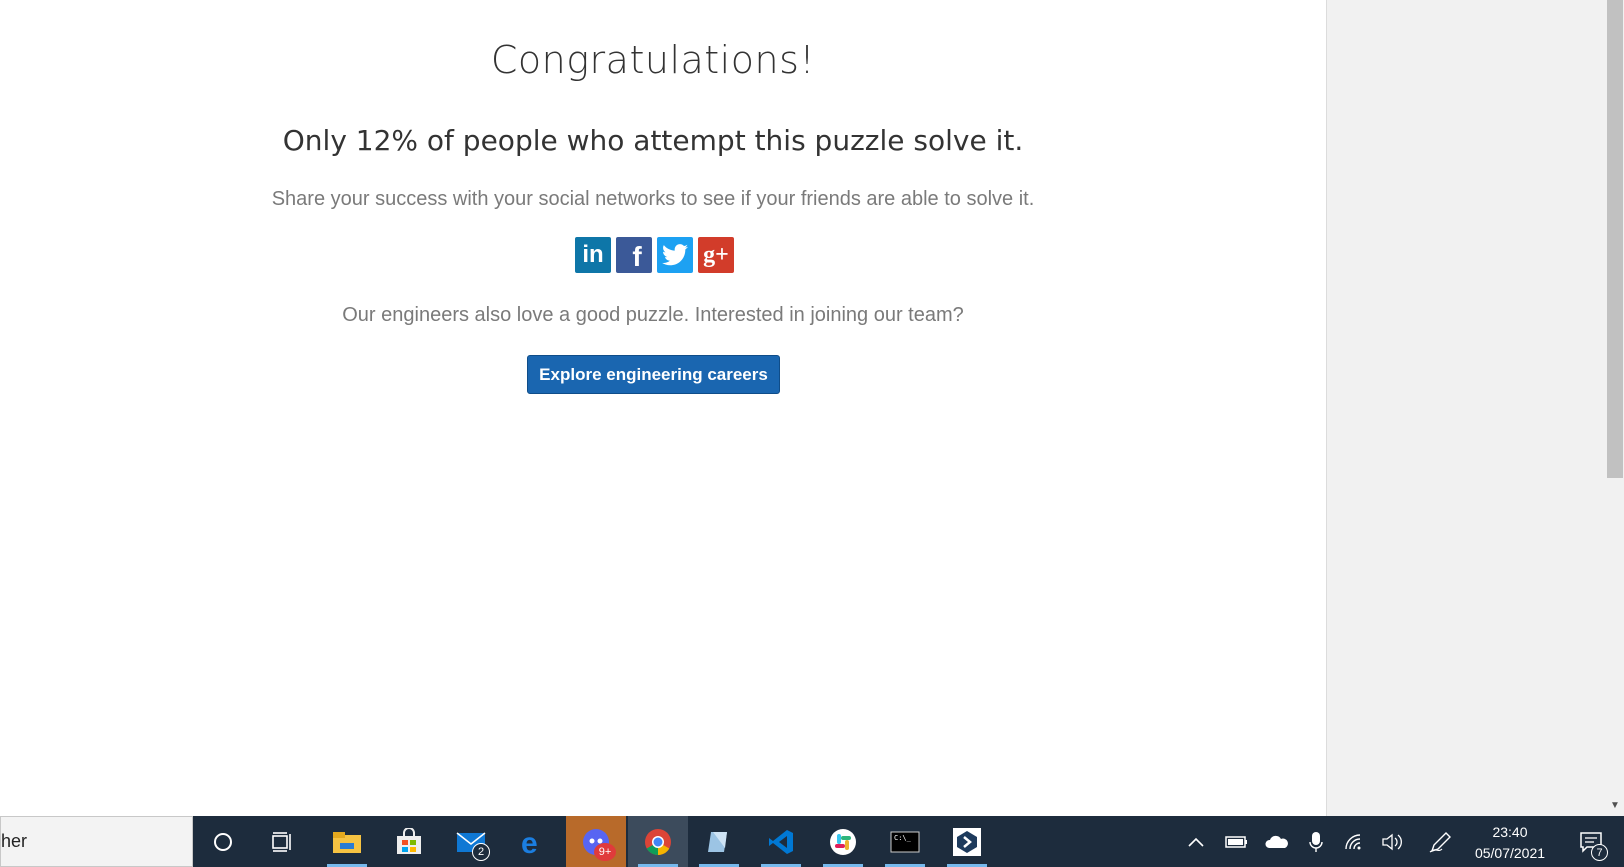 The height and width of the screenshot is (867, 1624). I want to click on scrollbar-thumb, so click(1615, 239).